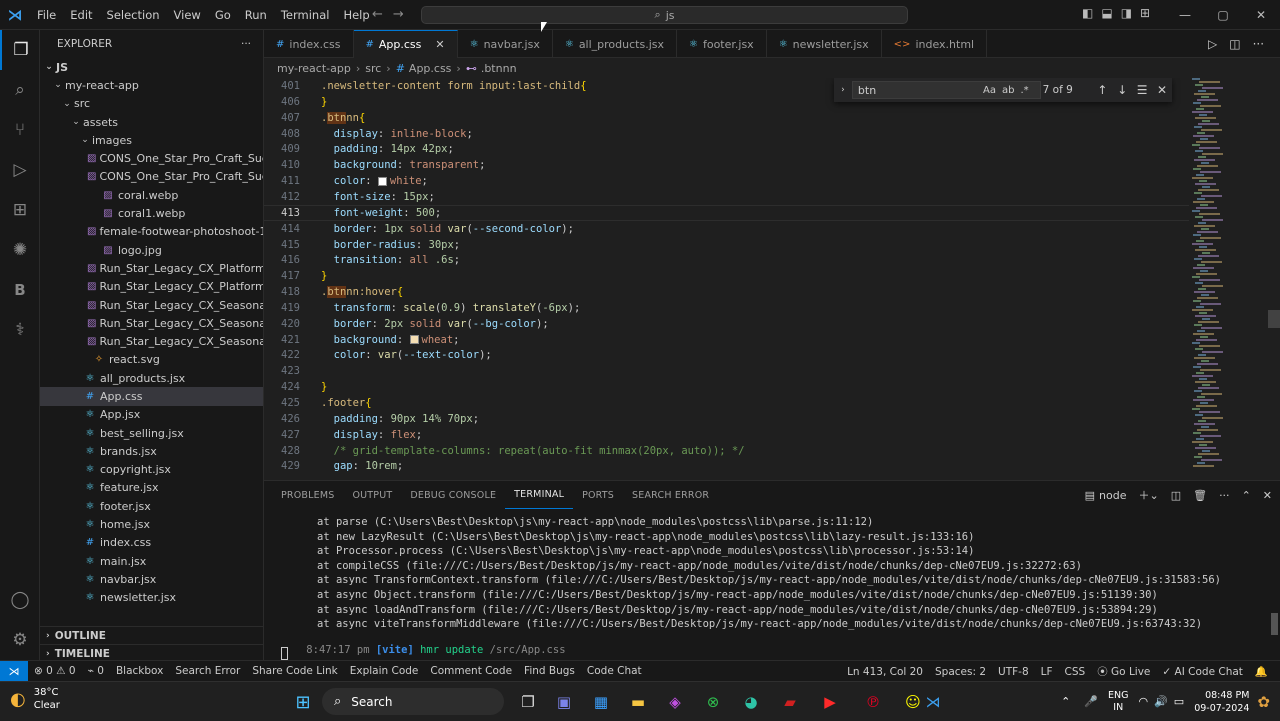 The height and width of the screenshot is (721, 1280). I want to click on find-in-selection-icon: ☰, so click(1142, 90).